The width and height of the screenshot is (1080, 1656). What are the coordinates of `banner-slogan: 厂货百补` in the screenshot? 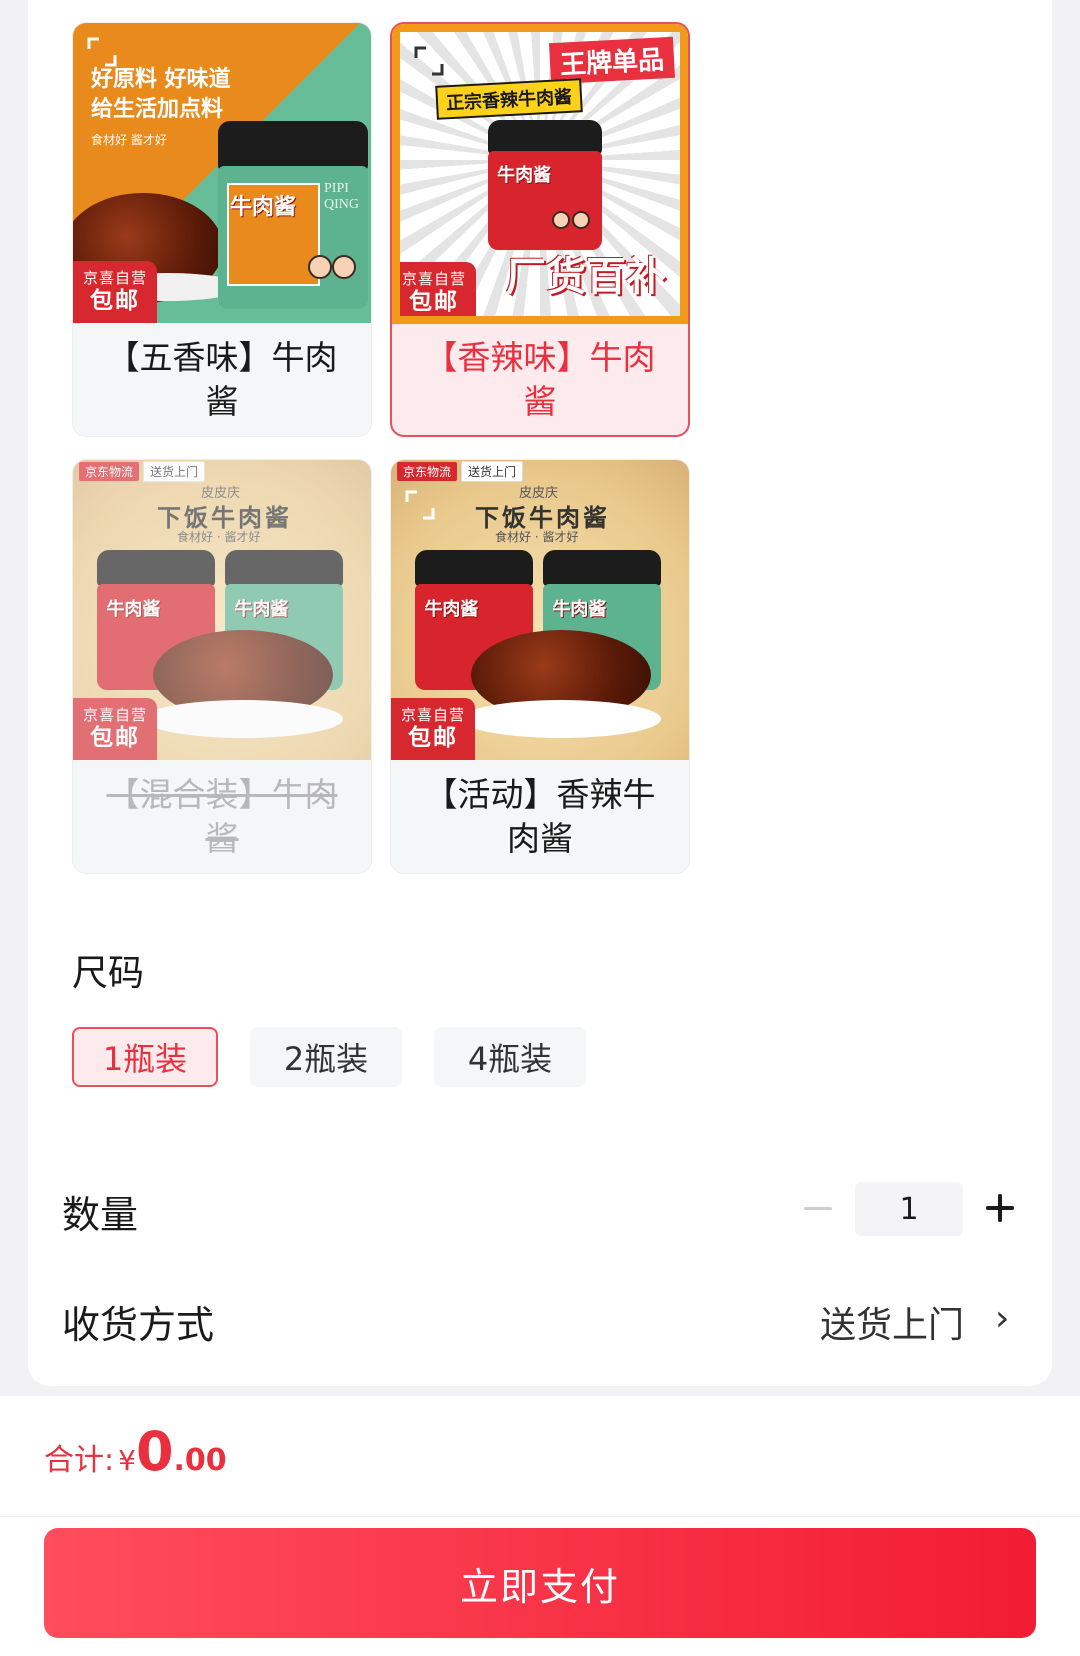 It's located at (586, 277).